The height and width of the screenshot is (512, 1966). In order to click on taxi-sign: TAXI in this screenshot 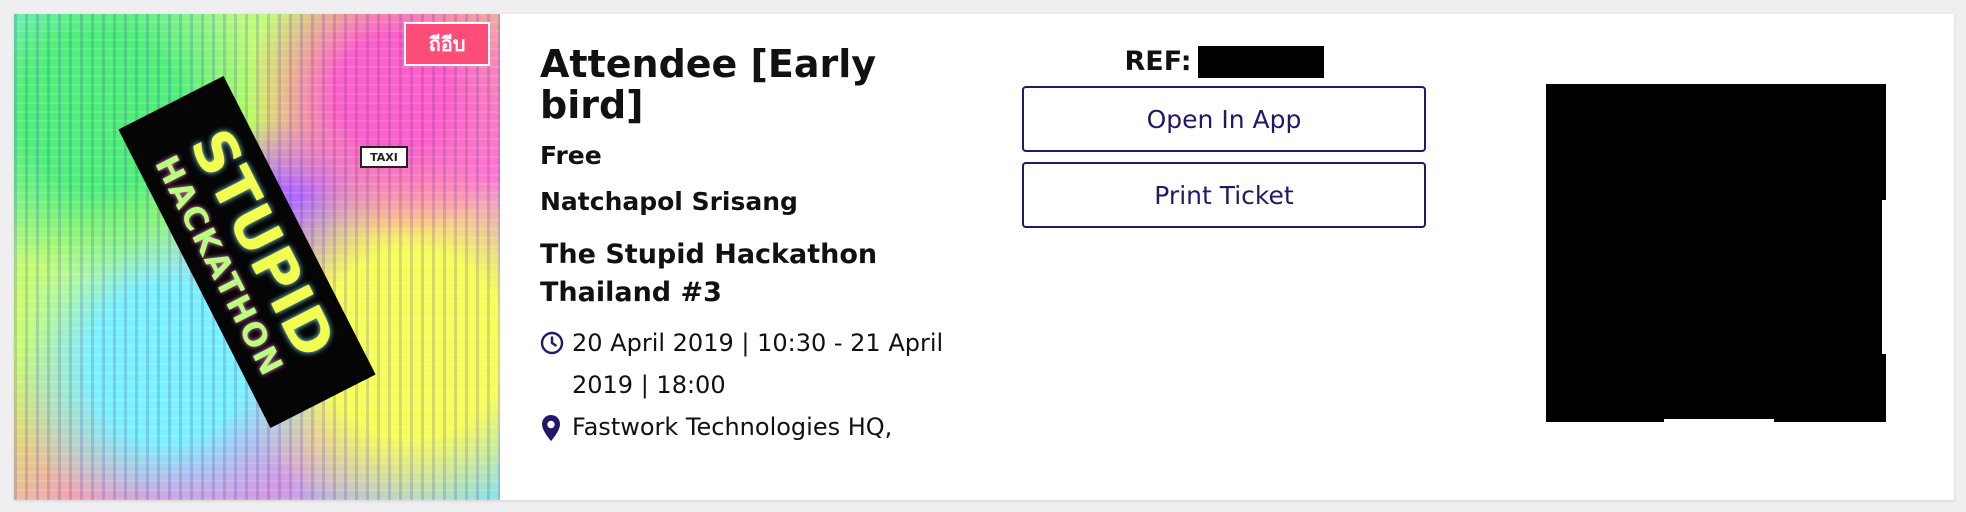, I will do `click(384, 157)`.